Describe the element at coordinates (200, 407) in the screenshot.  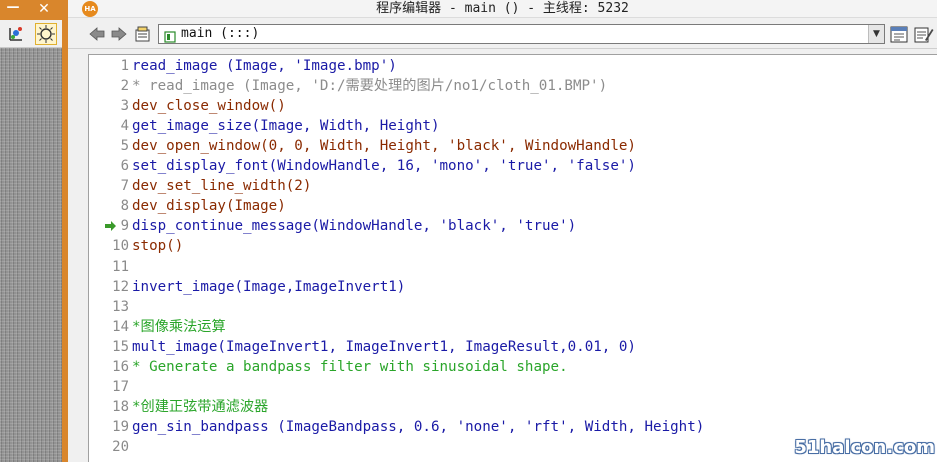
I see `code-line: *创建正弦带通滤波器` at that location.